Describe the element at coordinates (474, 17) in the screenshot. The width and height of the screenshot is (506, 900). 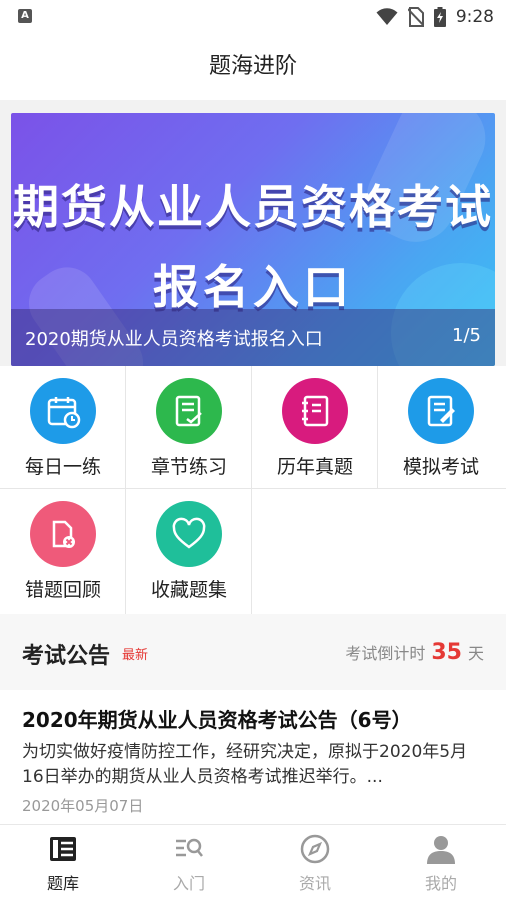
I see `status-time: 9:28` at that location.